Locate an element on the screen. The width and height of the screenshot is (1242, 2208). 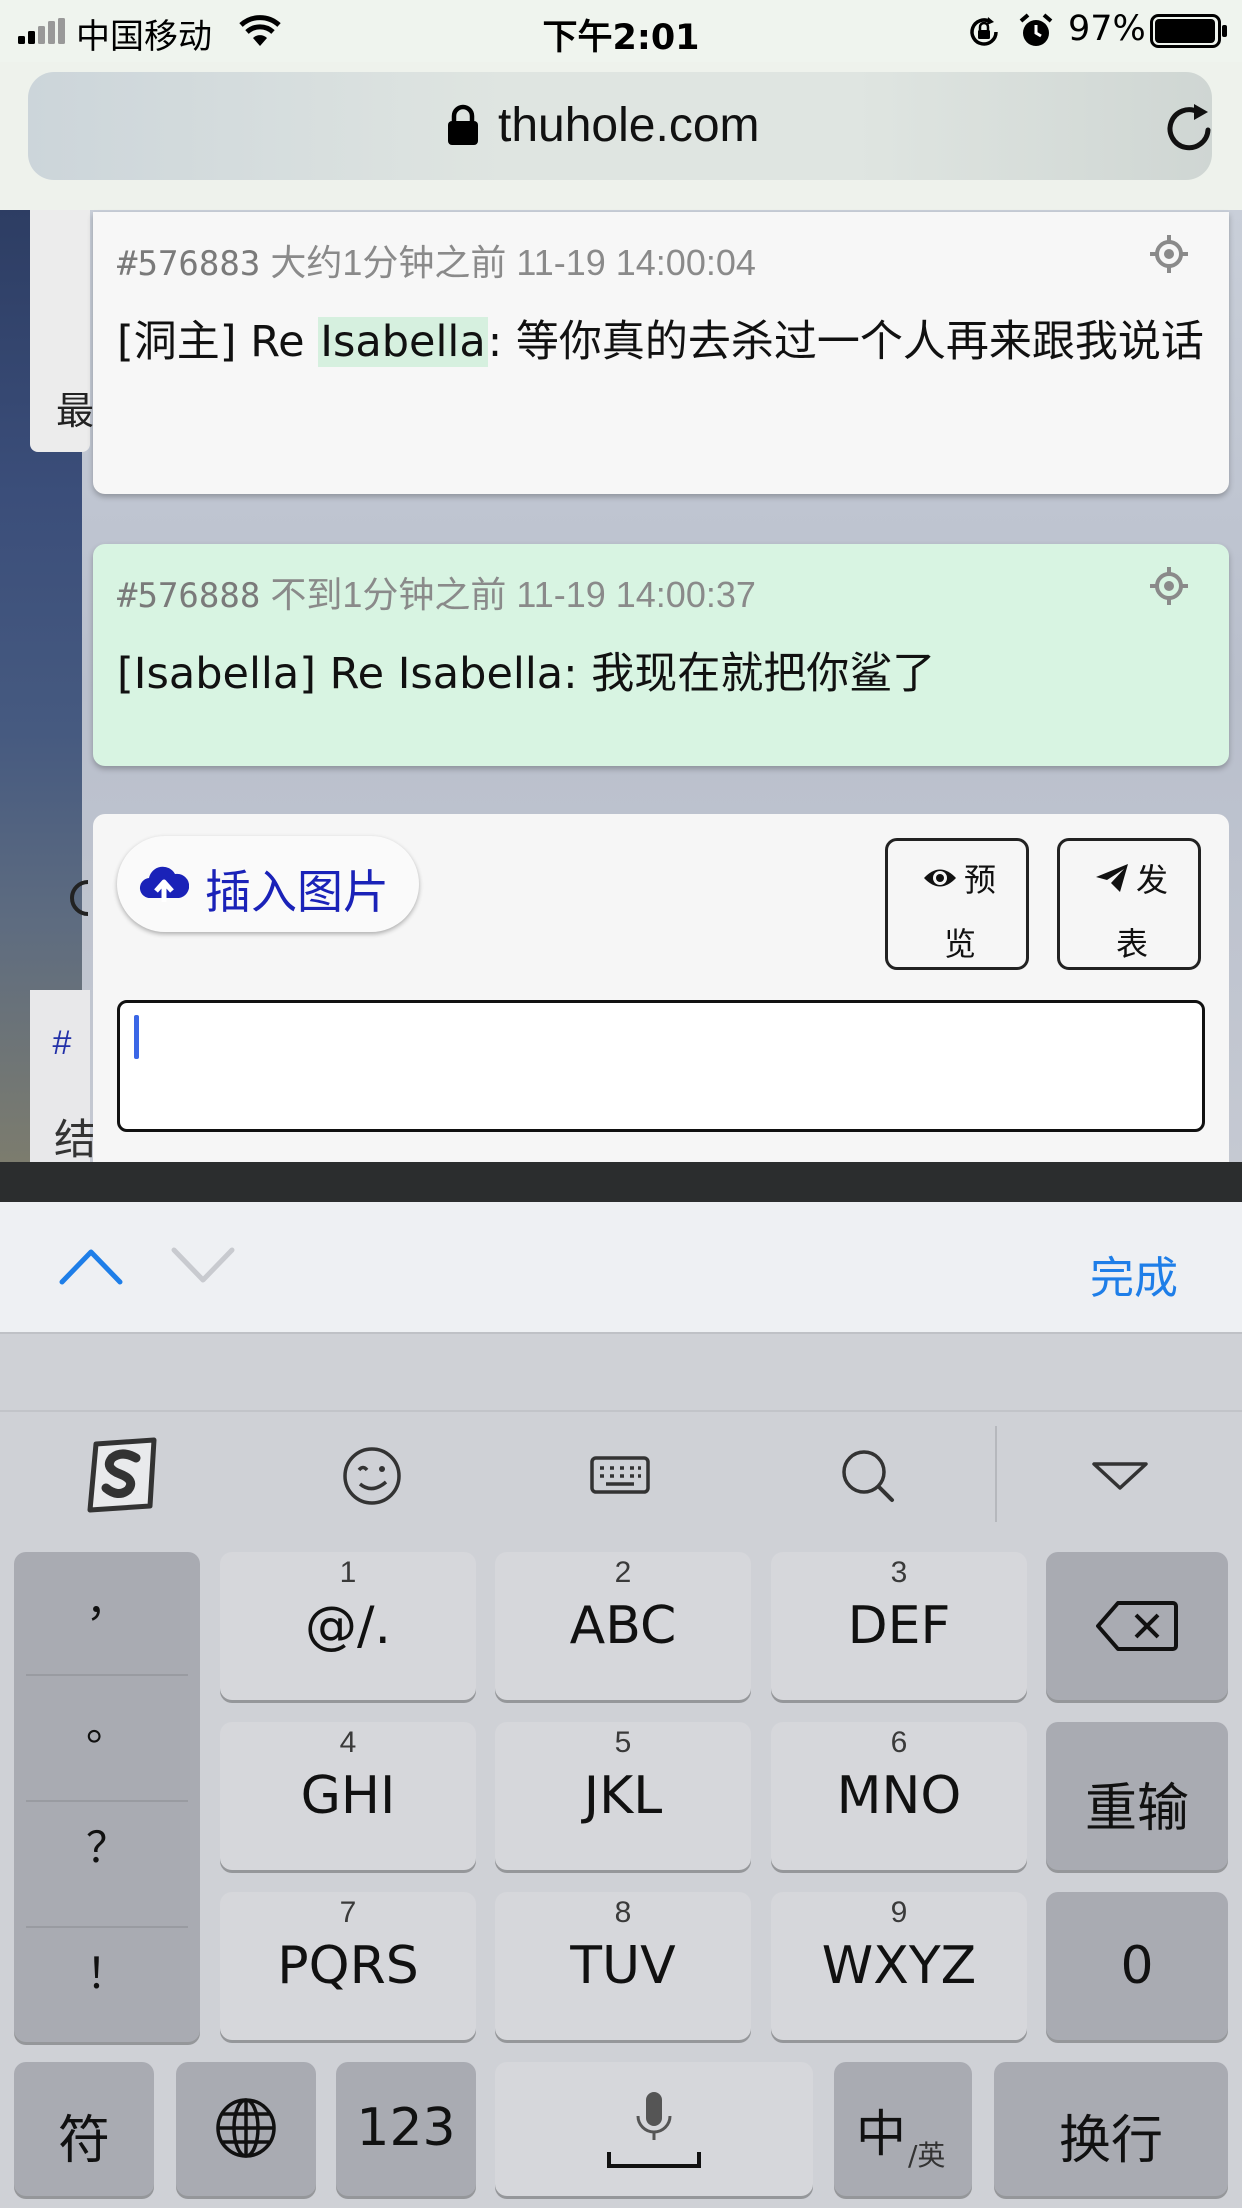
key-5: 5 JKL is located at coordinates (623, 1796).